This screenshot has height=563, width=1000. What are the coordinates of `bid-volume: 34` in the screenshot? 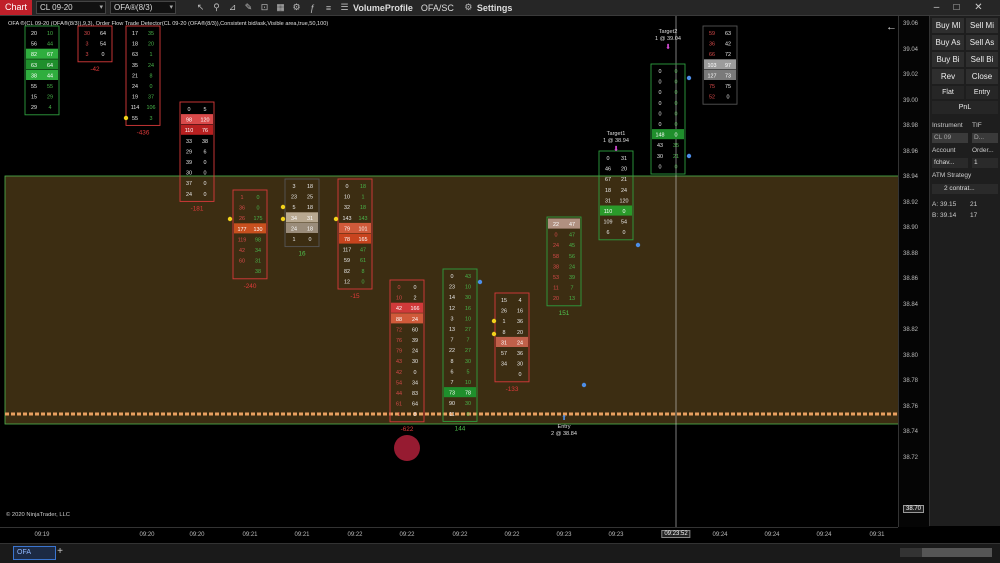 It's located at (294, 219).